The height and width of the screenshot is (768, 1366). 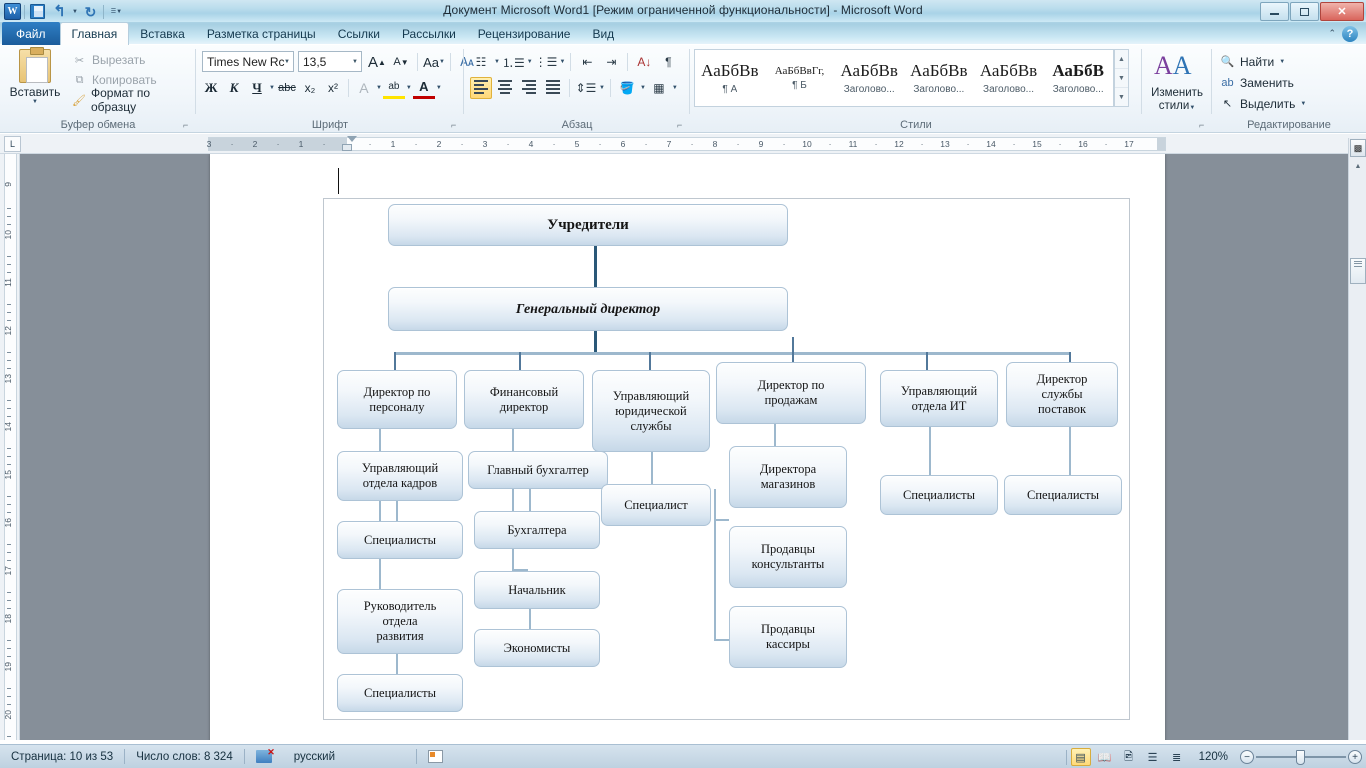 I want to click on shading-dropdown-icon: ▼, so click(x=643, y=88).